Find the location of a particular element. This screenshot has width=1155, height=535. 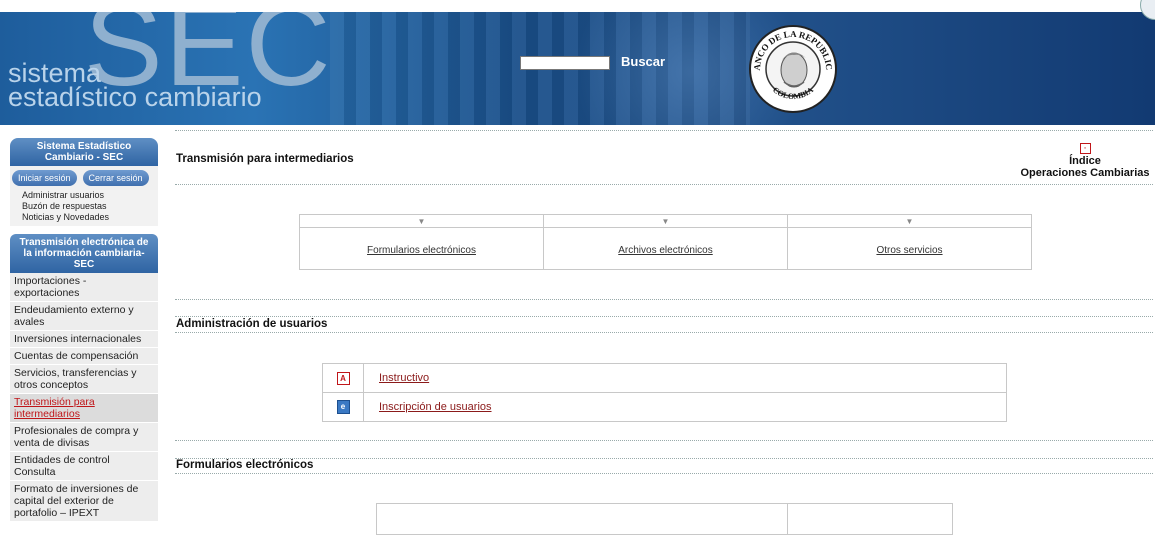

admin-table: A Instructivo e Inscripción de usuarios is located at coordinates (664, 392).